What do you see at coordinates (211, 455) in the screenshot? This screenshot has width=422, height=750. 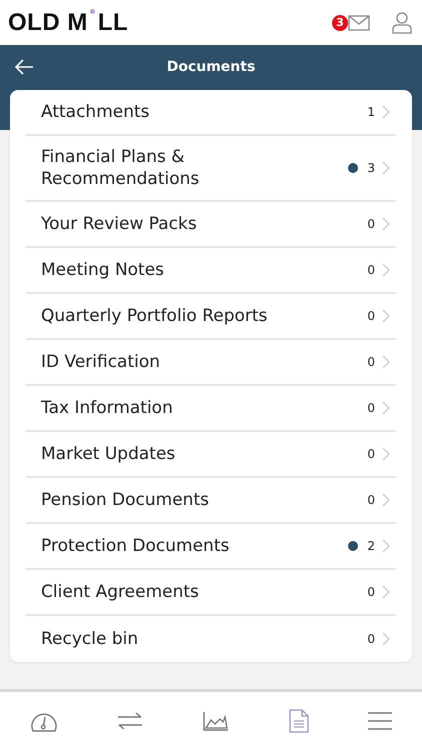 I see `document-folder-item: Market Updates 0` at bounding box center [211, 455].